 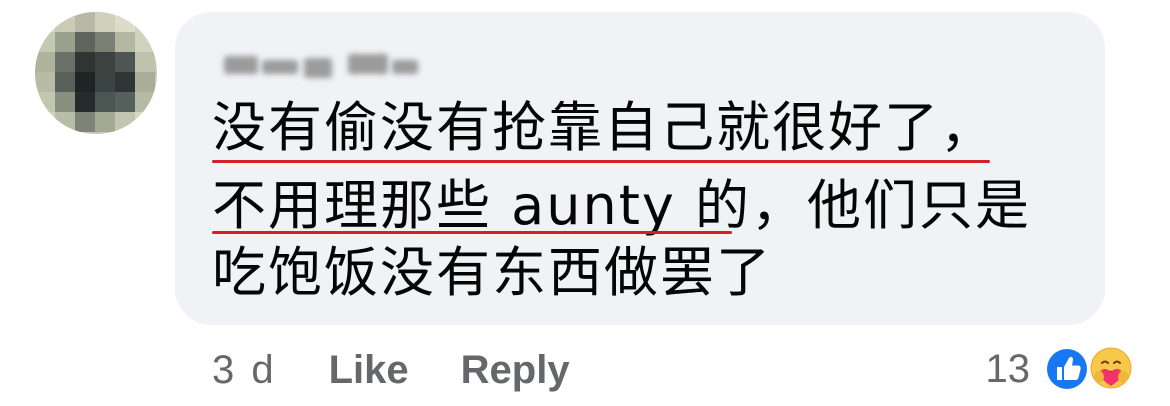 I want to click on comment-text-line-3: 吃饱饭没有东西做罢了, so click(x=492, y=272).